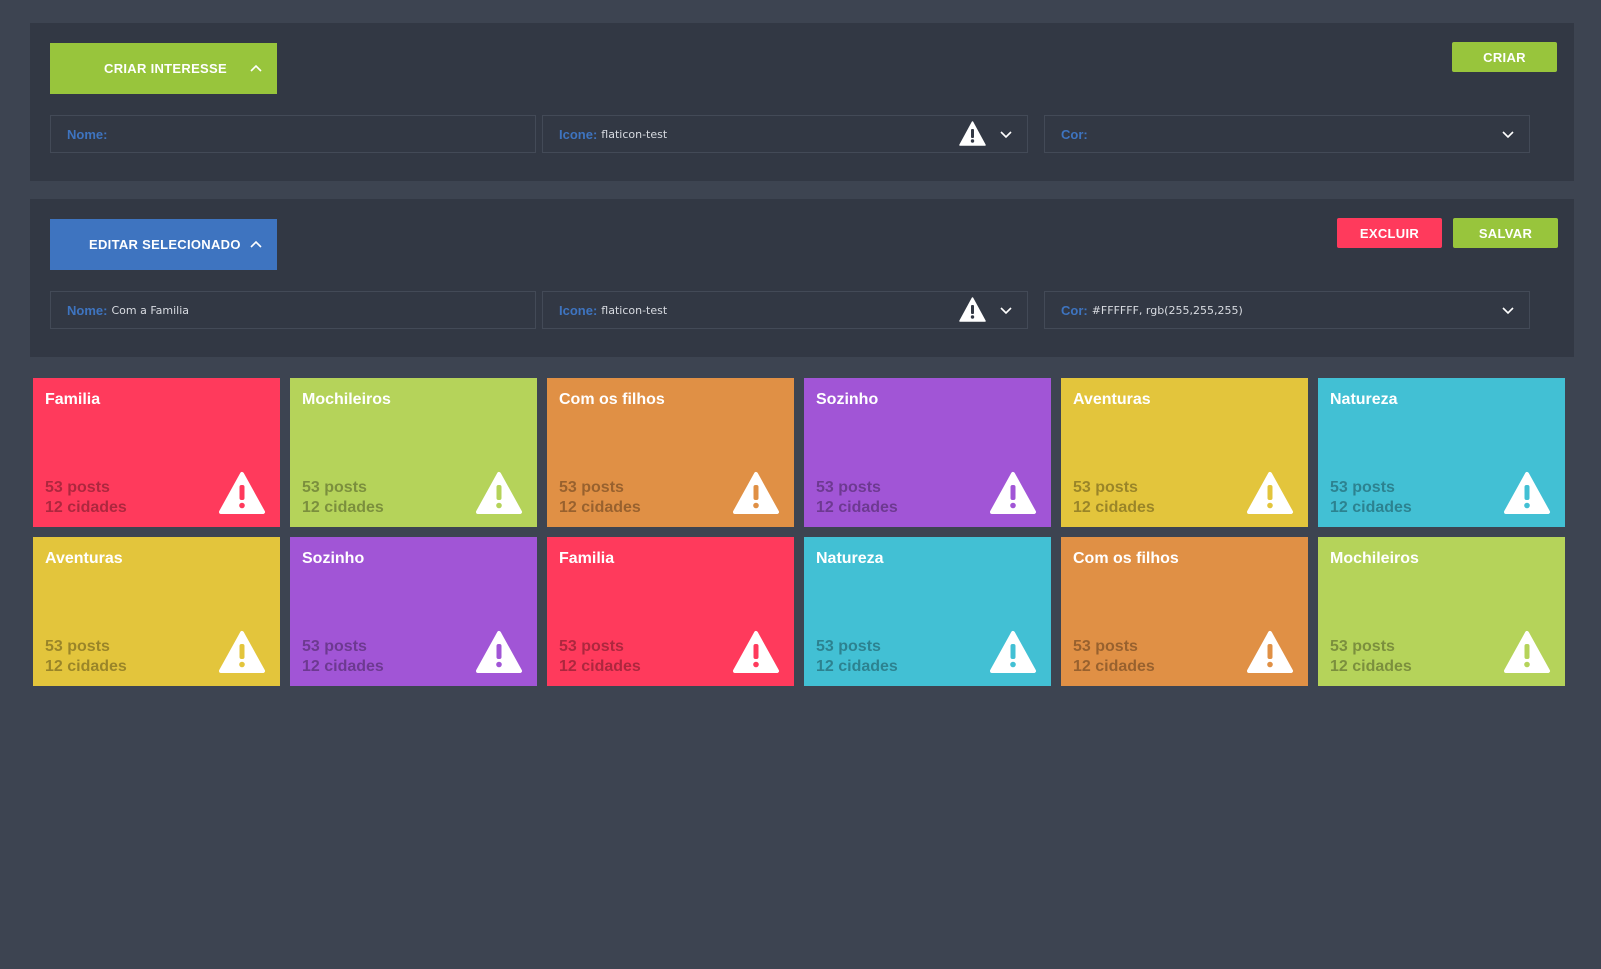  I want to click on delete-button: EXCLUIR, so click(1389, 233).